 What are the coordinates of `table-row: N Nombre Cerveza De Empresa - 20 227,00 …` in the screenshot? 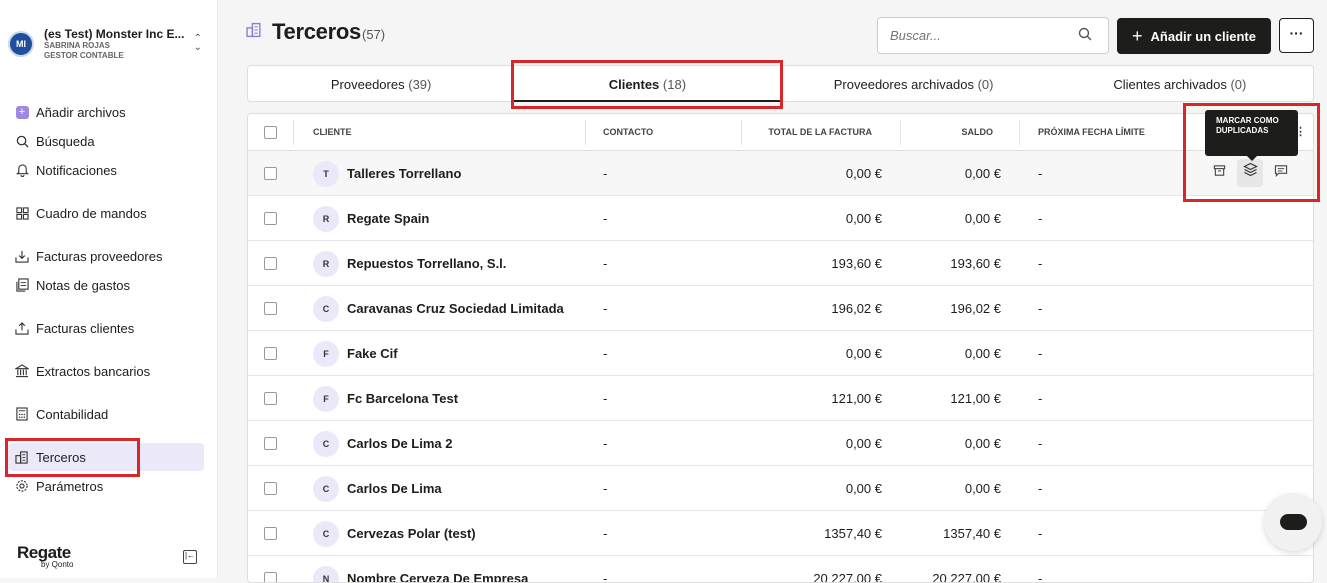 It's located at (780, 569).